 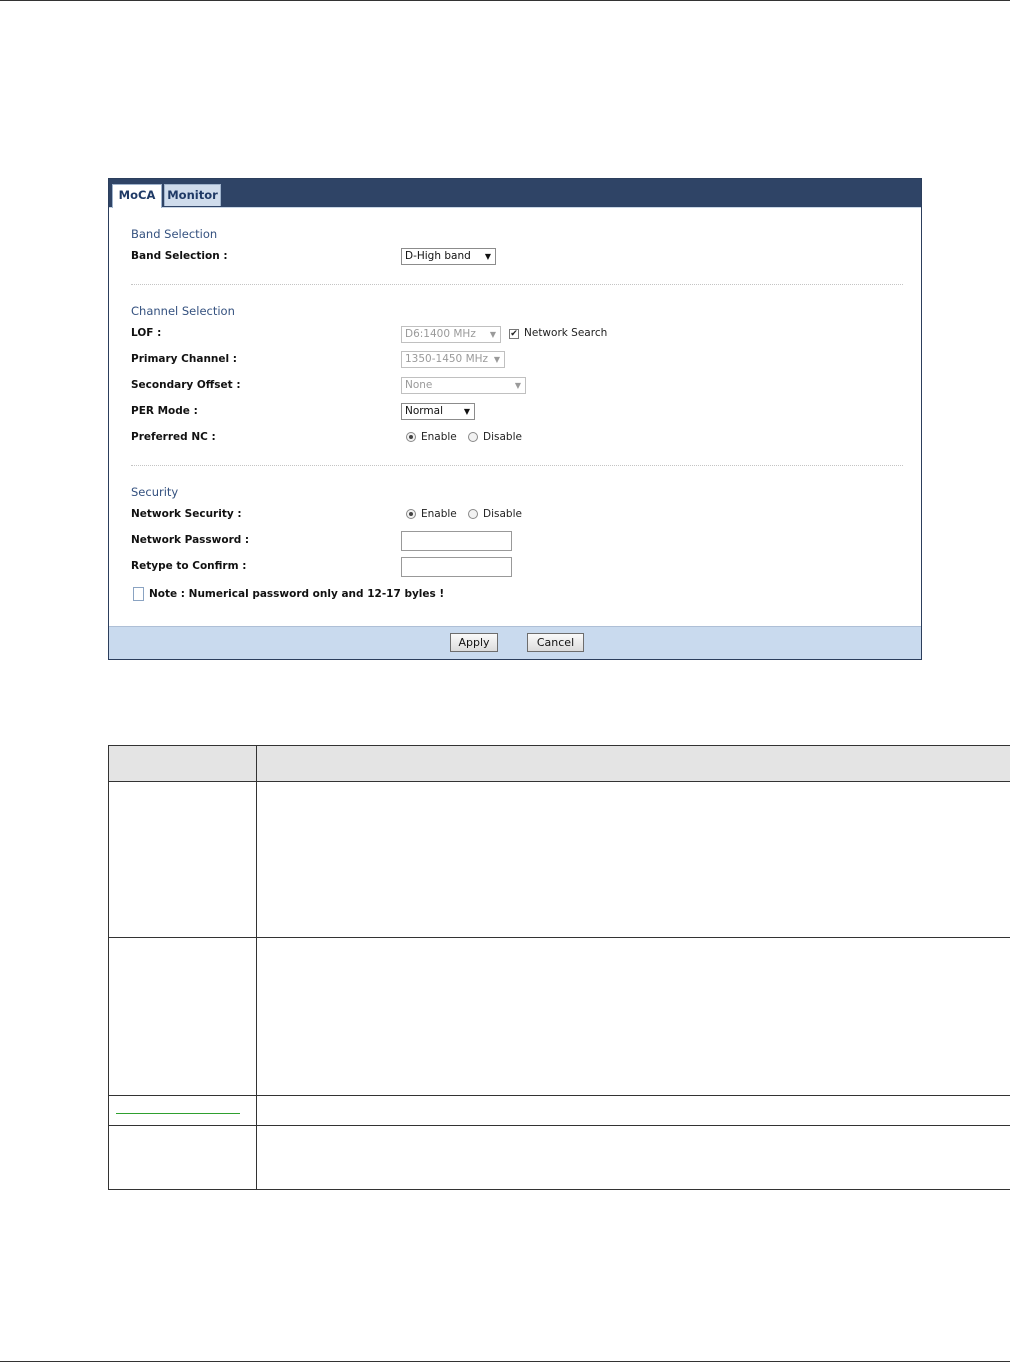 What do you see at coordinates (555, 642) in the screenshot?
I see `cancel-button: Cancel` at bounding box center [555, 642].